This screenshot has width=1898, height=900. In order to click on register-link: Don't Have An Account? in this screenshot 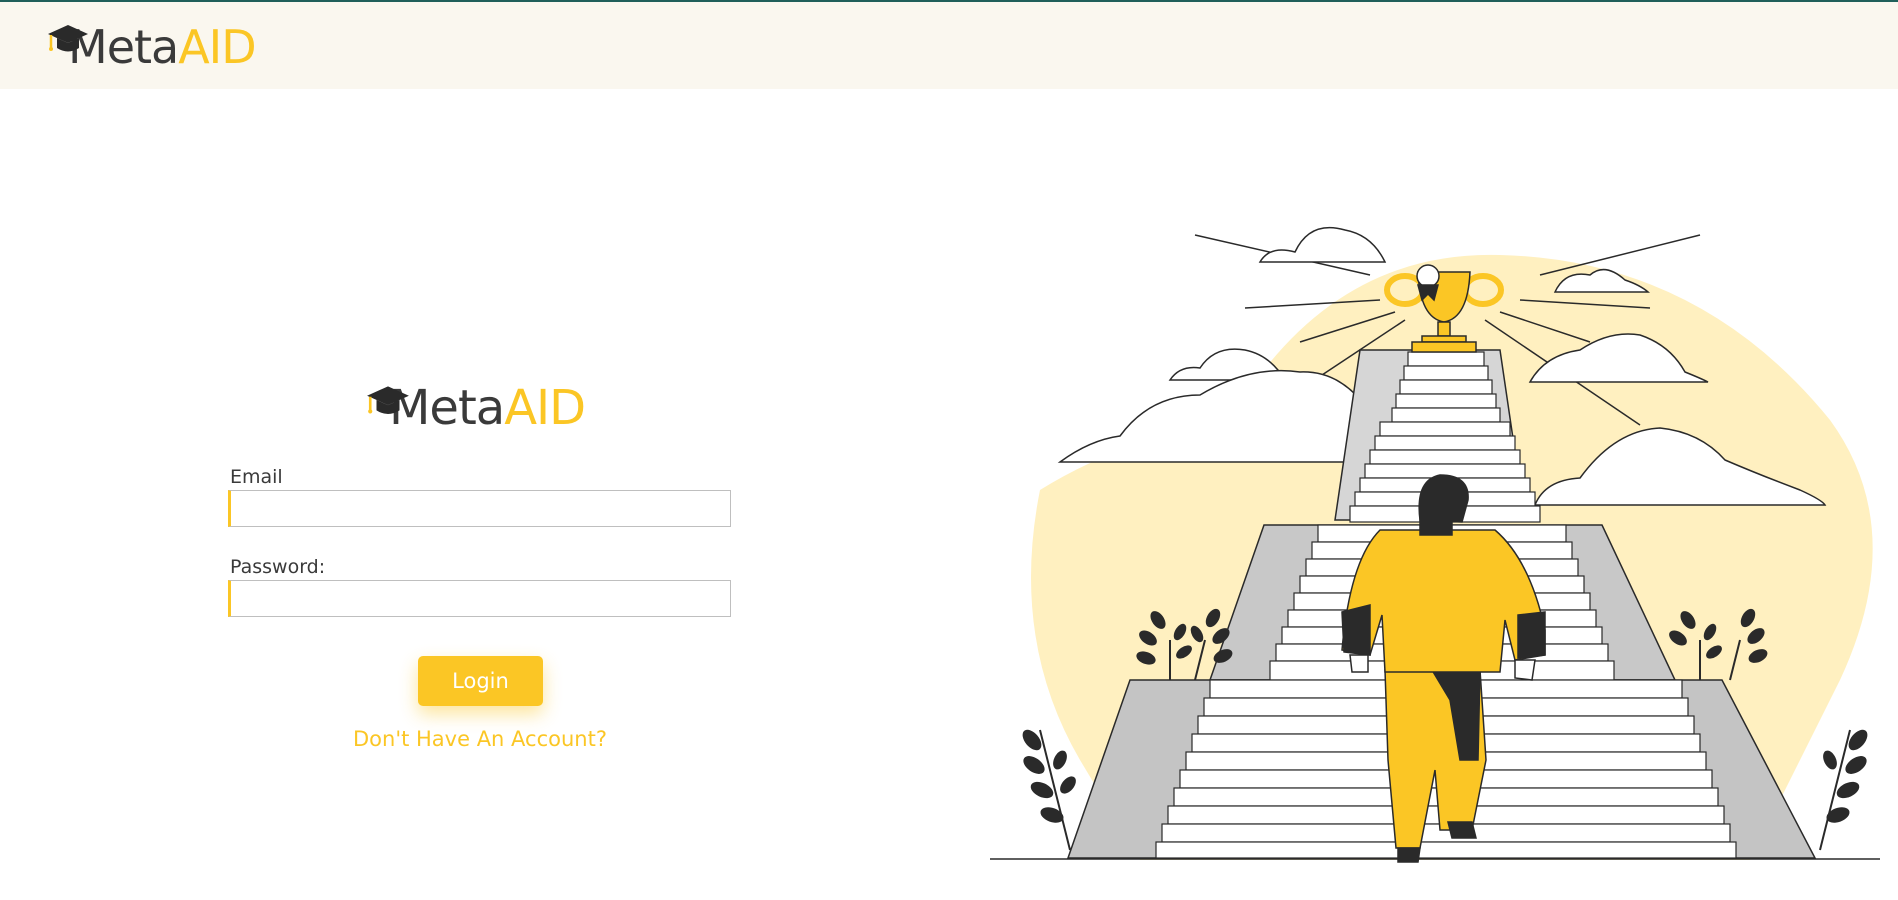, I will do `click(480, 739)`.